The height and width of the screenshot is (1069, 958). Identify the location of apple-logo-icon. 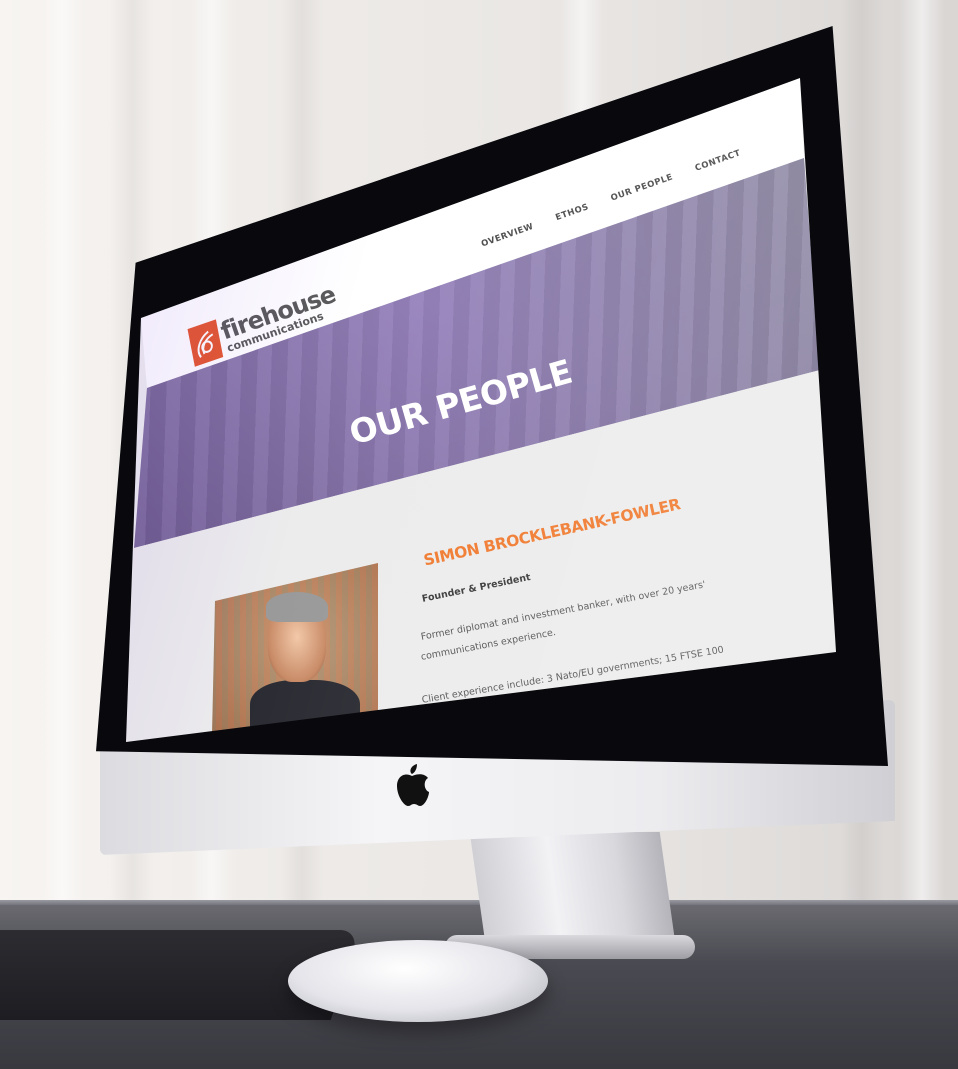
(413, 785).